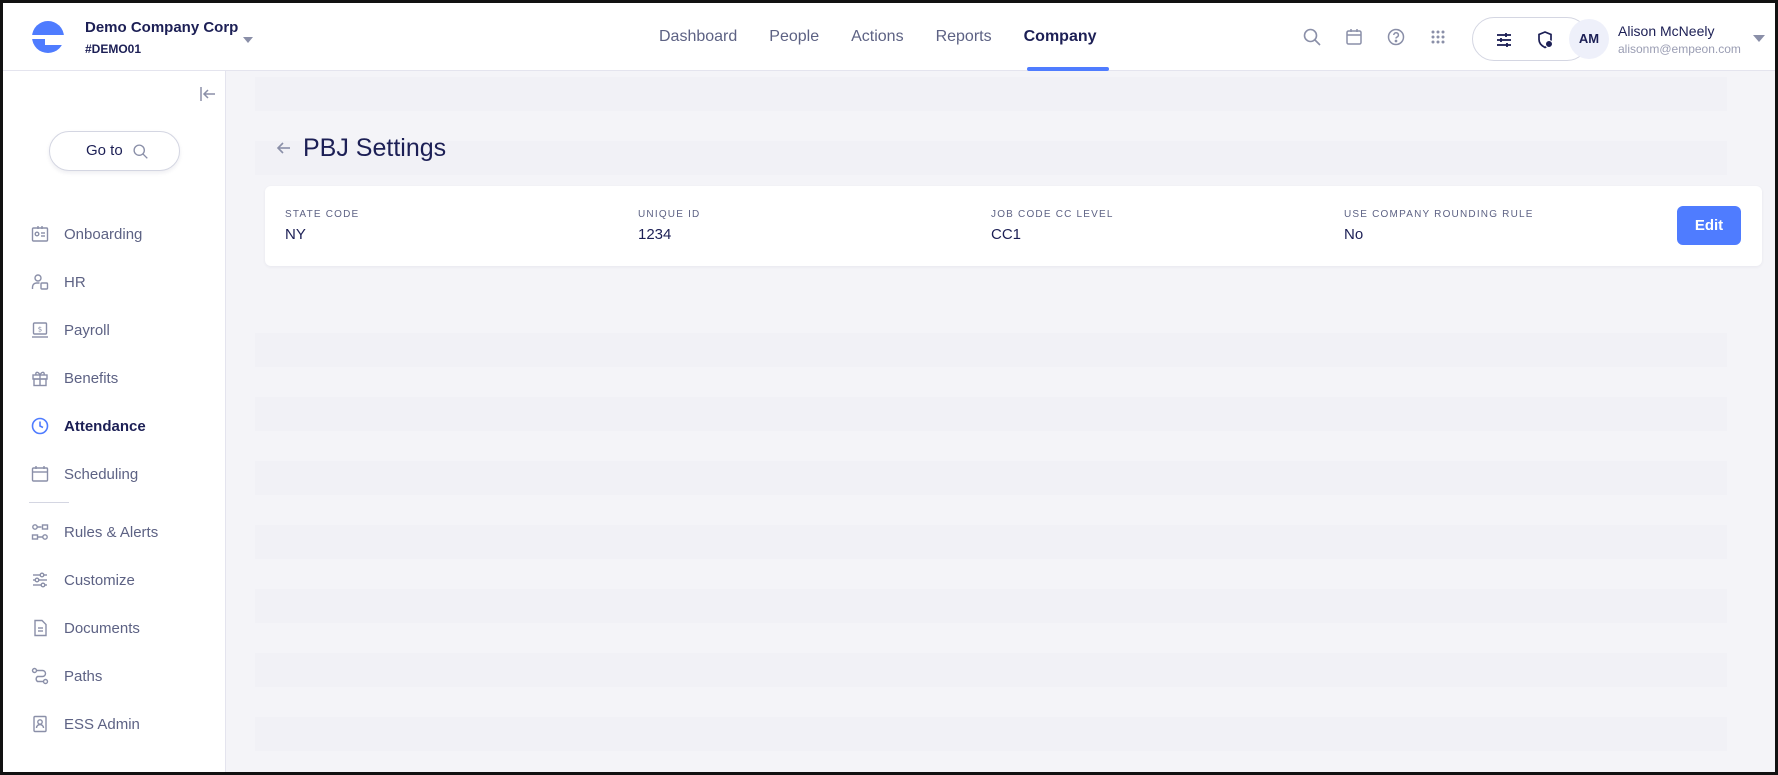  I want to click on document-icon, so click(40, 628).